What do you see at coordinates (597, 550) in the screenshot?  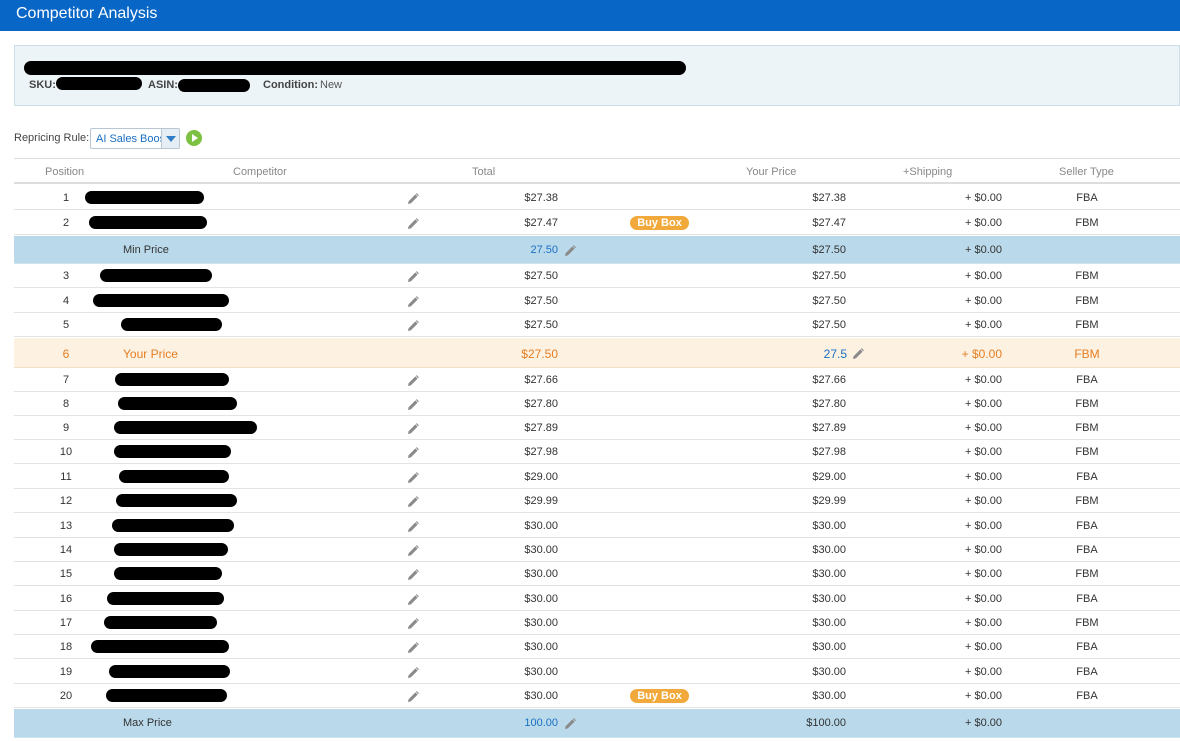 I see `table-row: 14 $30.00 $30.00 + $0.00 FBA` at bounding box center [597, 550].